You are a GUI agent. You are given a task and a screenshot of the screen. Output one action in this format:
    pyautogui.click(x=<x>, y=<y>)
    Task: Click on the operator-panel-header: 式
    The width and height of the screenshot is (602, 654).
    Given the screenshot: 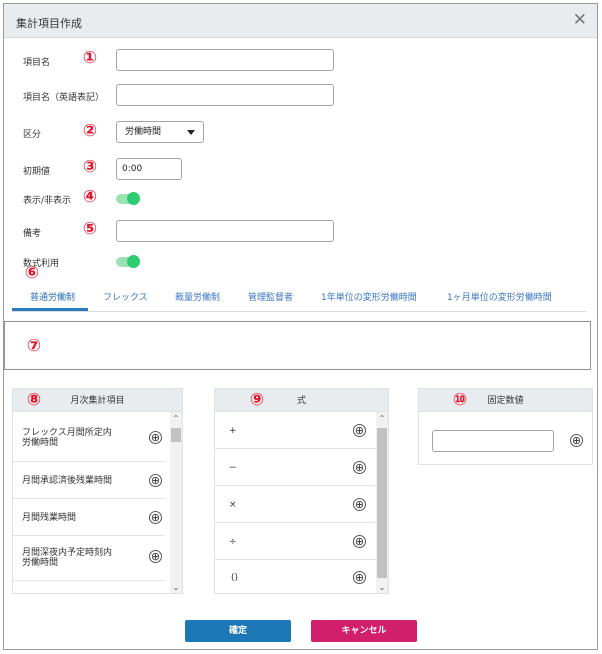 What is the action you would take?
    pyautogui.click(x=301, y=400)
    